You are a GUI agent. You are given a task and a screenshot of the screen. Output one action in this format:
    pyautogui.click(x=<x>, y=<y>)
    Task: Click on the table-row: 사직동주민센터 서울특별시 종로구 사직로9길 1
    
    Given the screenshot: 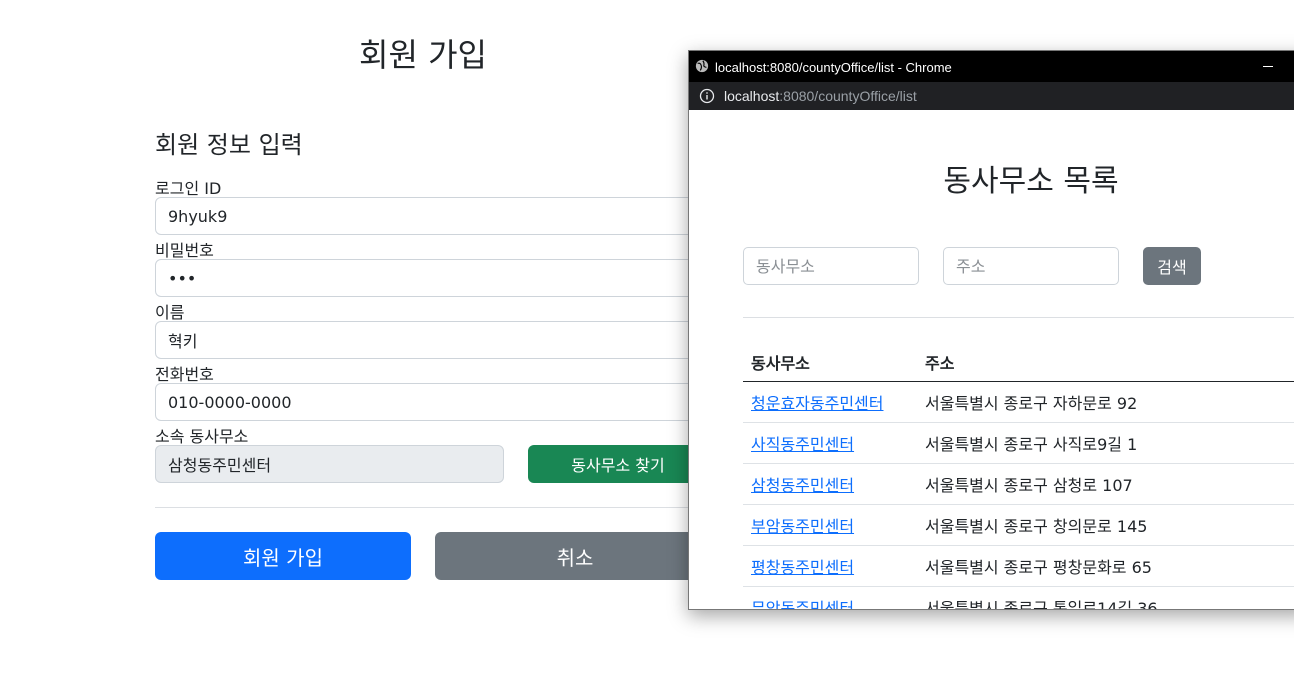 What is the action you would take?
    pyautogui.click(x=1018, y=443)
    